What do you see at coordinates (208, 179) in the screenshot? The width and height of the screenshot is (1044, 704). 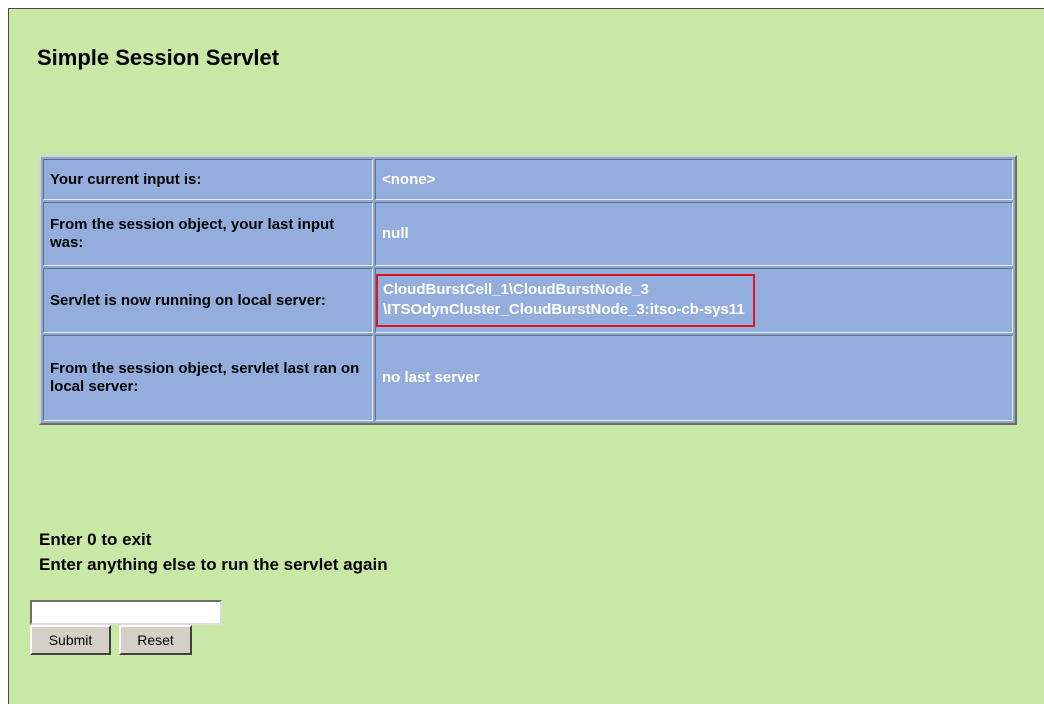 I see `row-label-current-input: Your current input is:` at bounding box center [208, 179].